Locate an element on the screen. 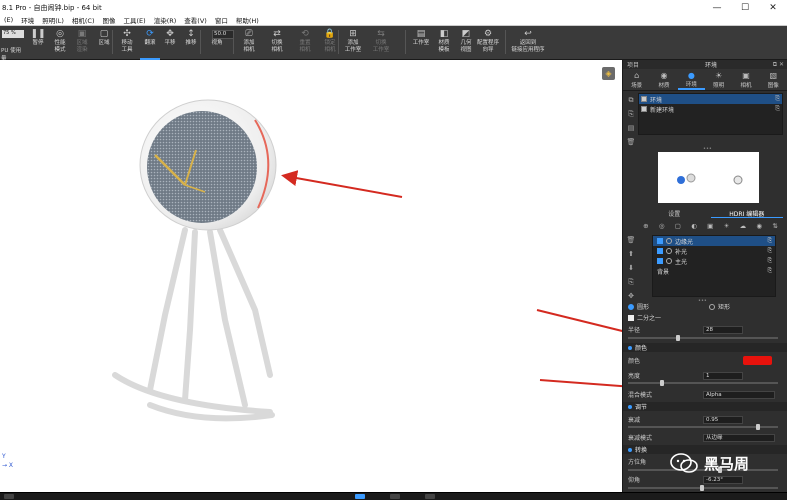  menu-environment: 环境 is located at coordinates (27, 20).